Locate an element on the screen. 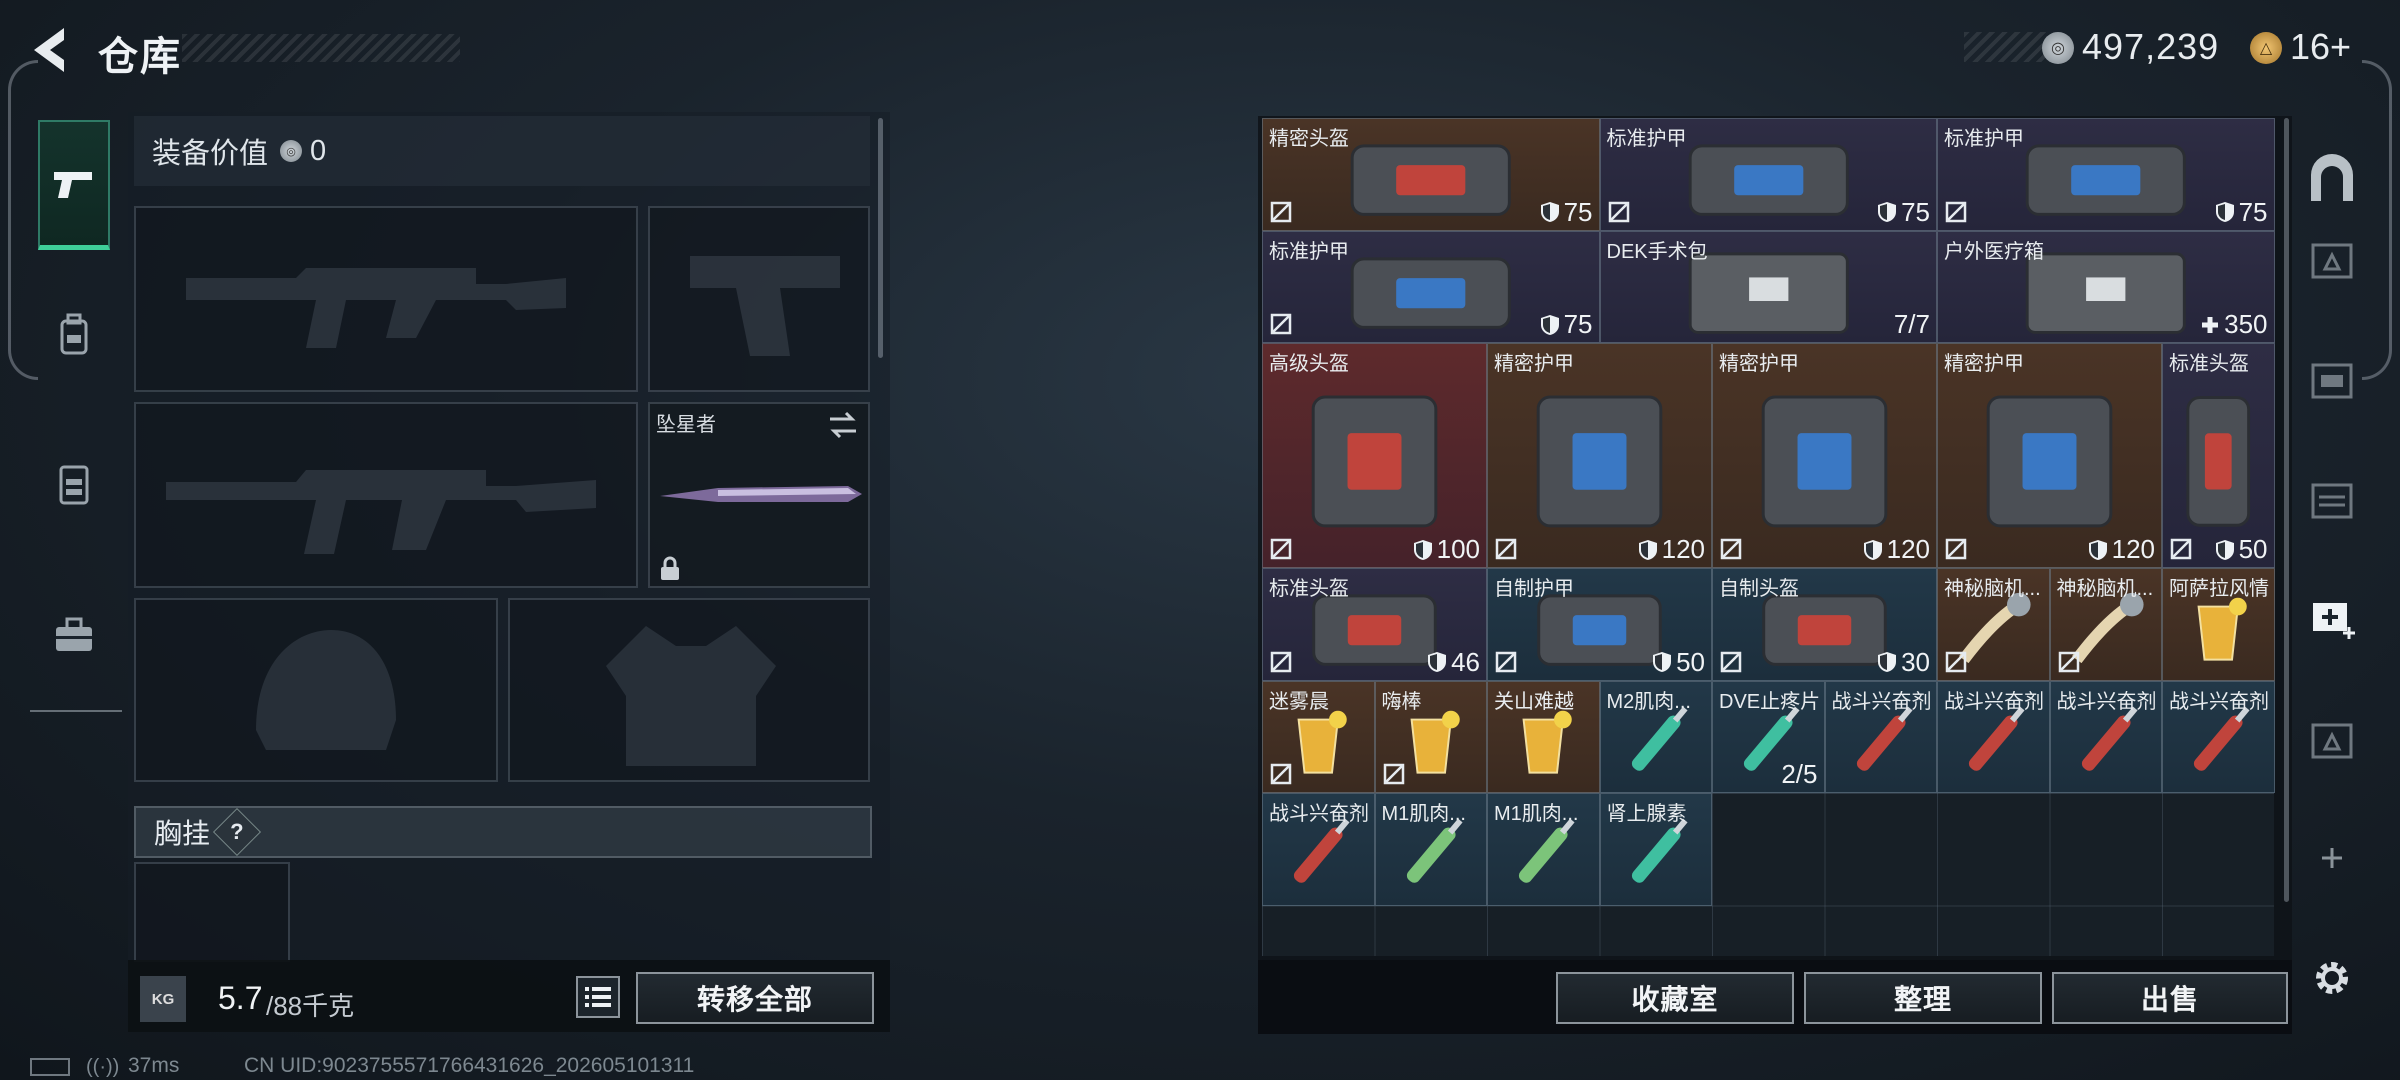 Image resolution: width=2400 pixels, height=1080 pixels. primary-weapon-slot is located at coordinates (386, 299).